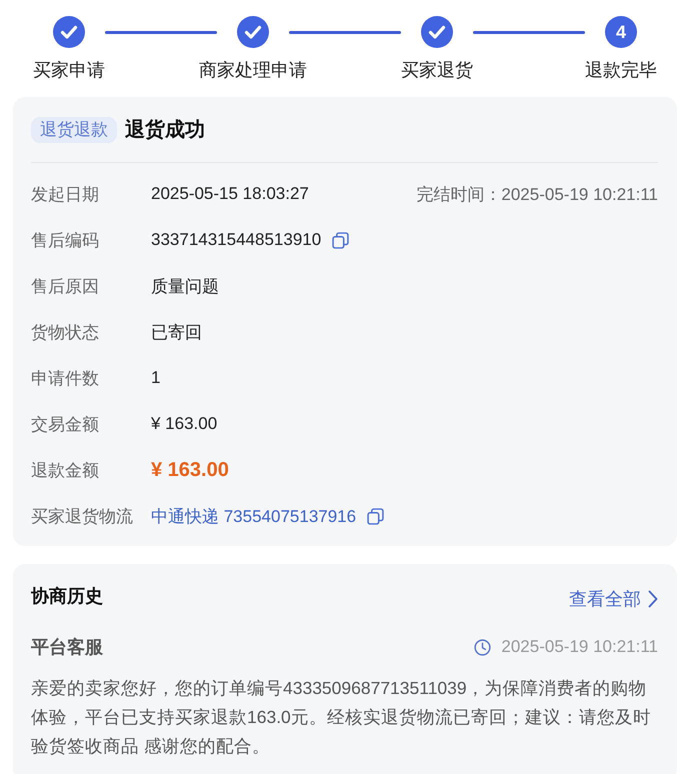  I want to click on status-title: 退货成功, so click(165, 130).